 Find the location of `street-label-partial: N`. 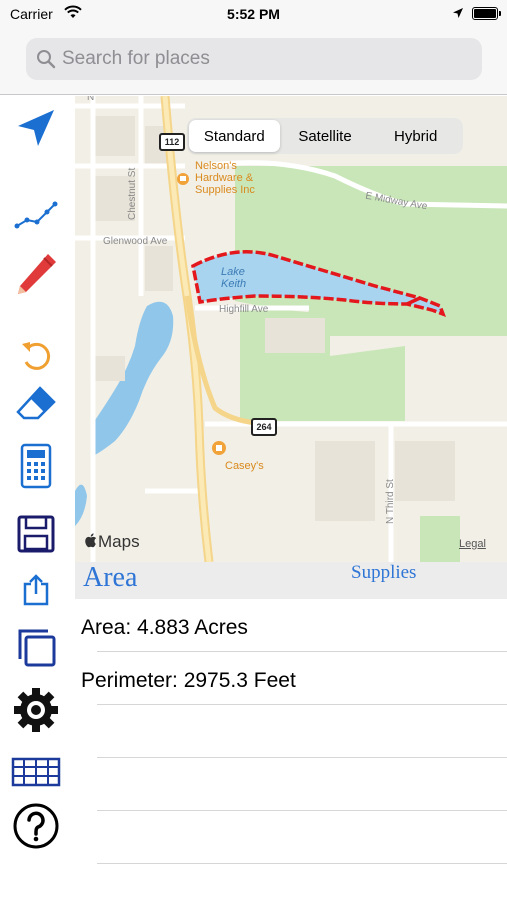

street-label-partial: N is located at coordinates (91, 99).